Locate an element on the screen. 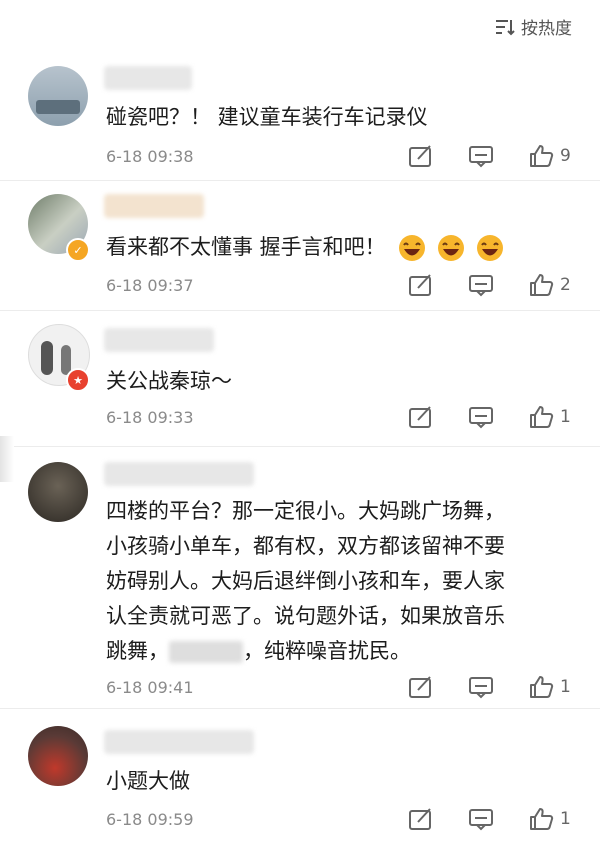 Image resolution: width=600 pixels, height=844 pixels. comment-text-line: 跳舞， ，纯粹噪音扰民。 is located at coordinates (340, 651).